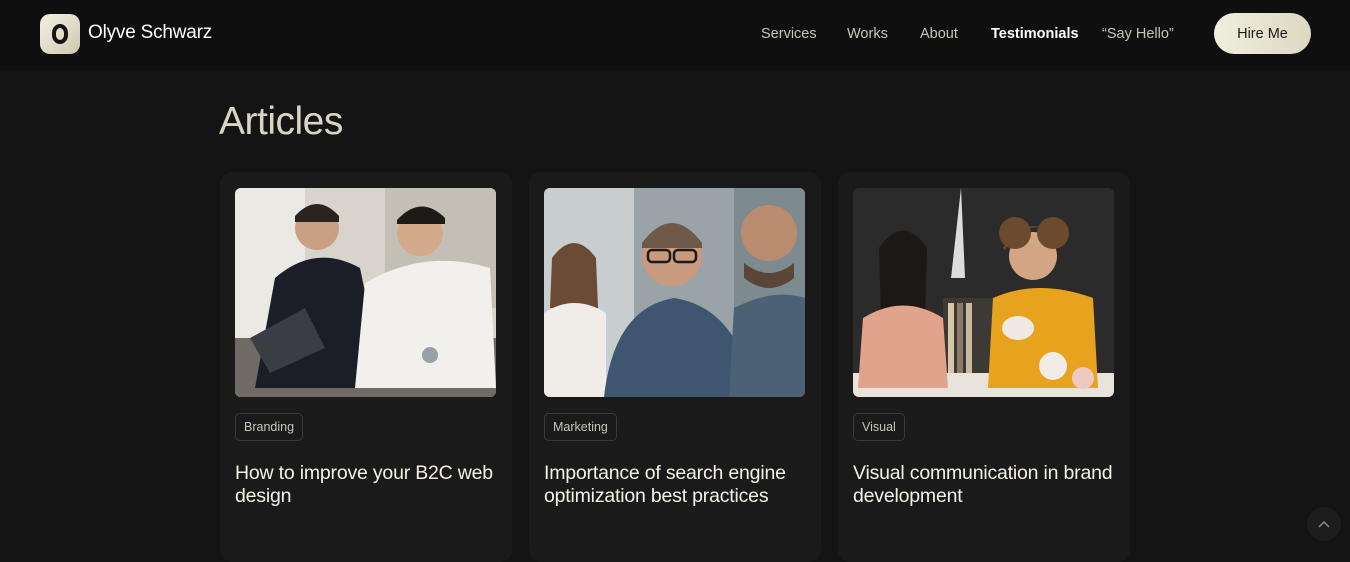 The width and height of the screenshot is (1350, 562). Describe the element at coordinates (1262, 33) in the screenshot. I see `hire-me-button: Hire Me` at that location.